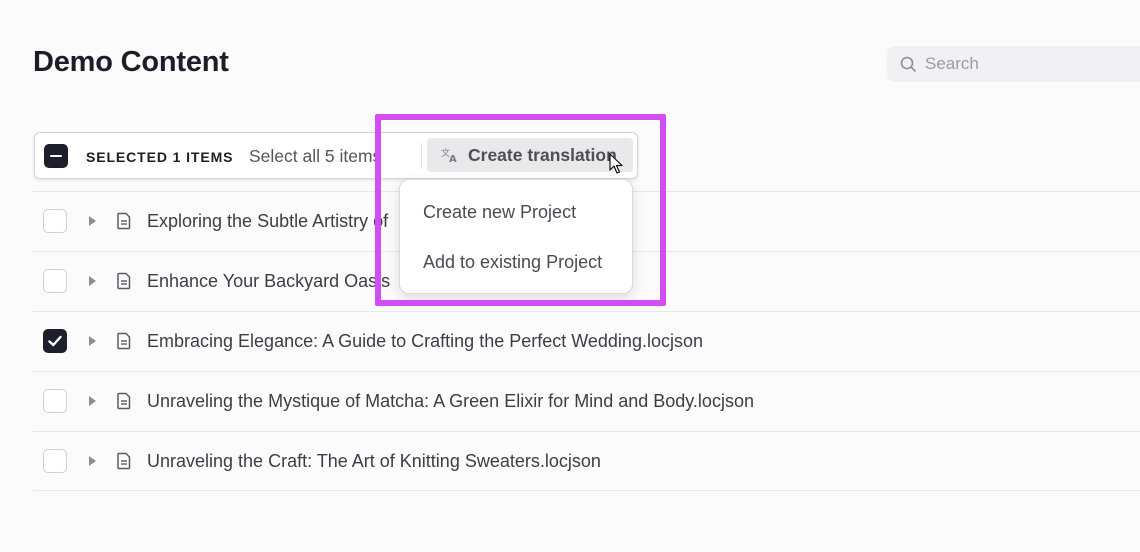  I want to click on translate-icon: 文 A, so click(449, 155).